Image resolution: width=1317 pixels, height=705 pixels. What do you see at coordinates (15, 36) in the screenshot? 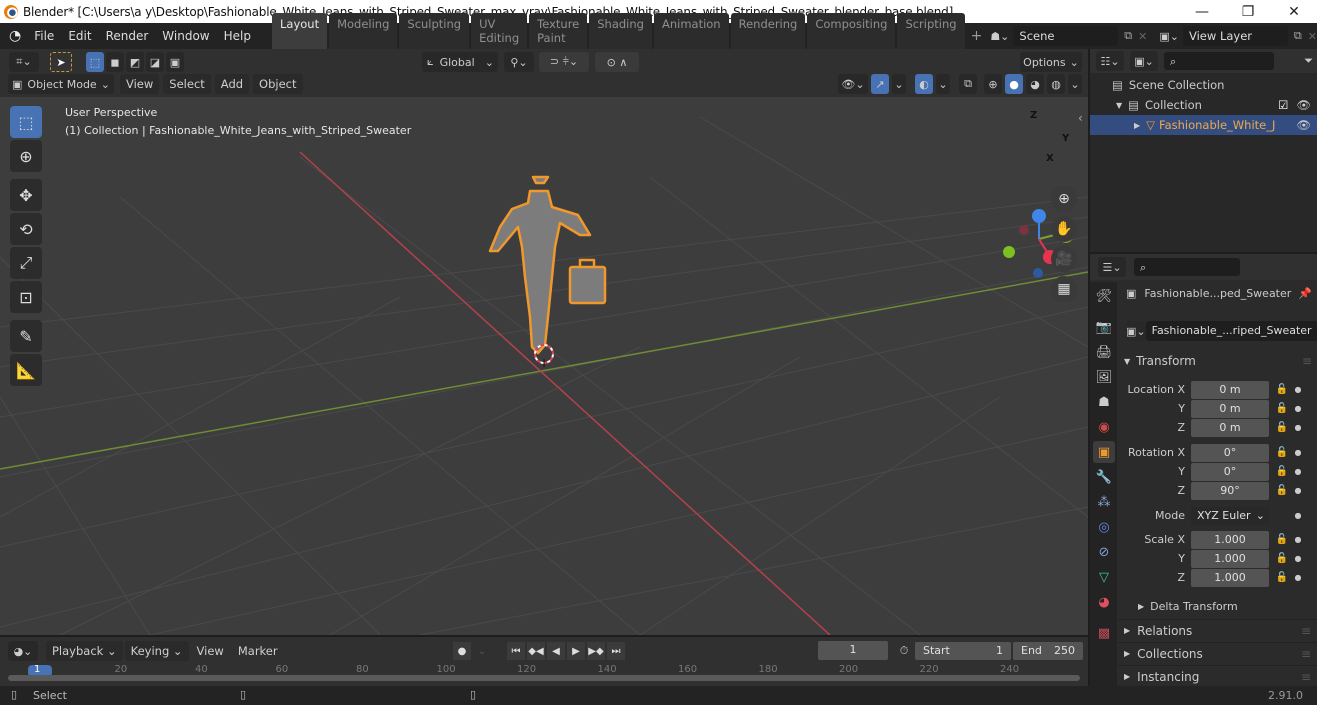
I see `blender-menu-icon: ◔` at bounding box center [15, 36].